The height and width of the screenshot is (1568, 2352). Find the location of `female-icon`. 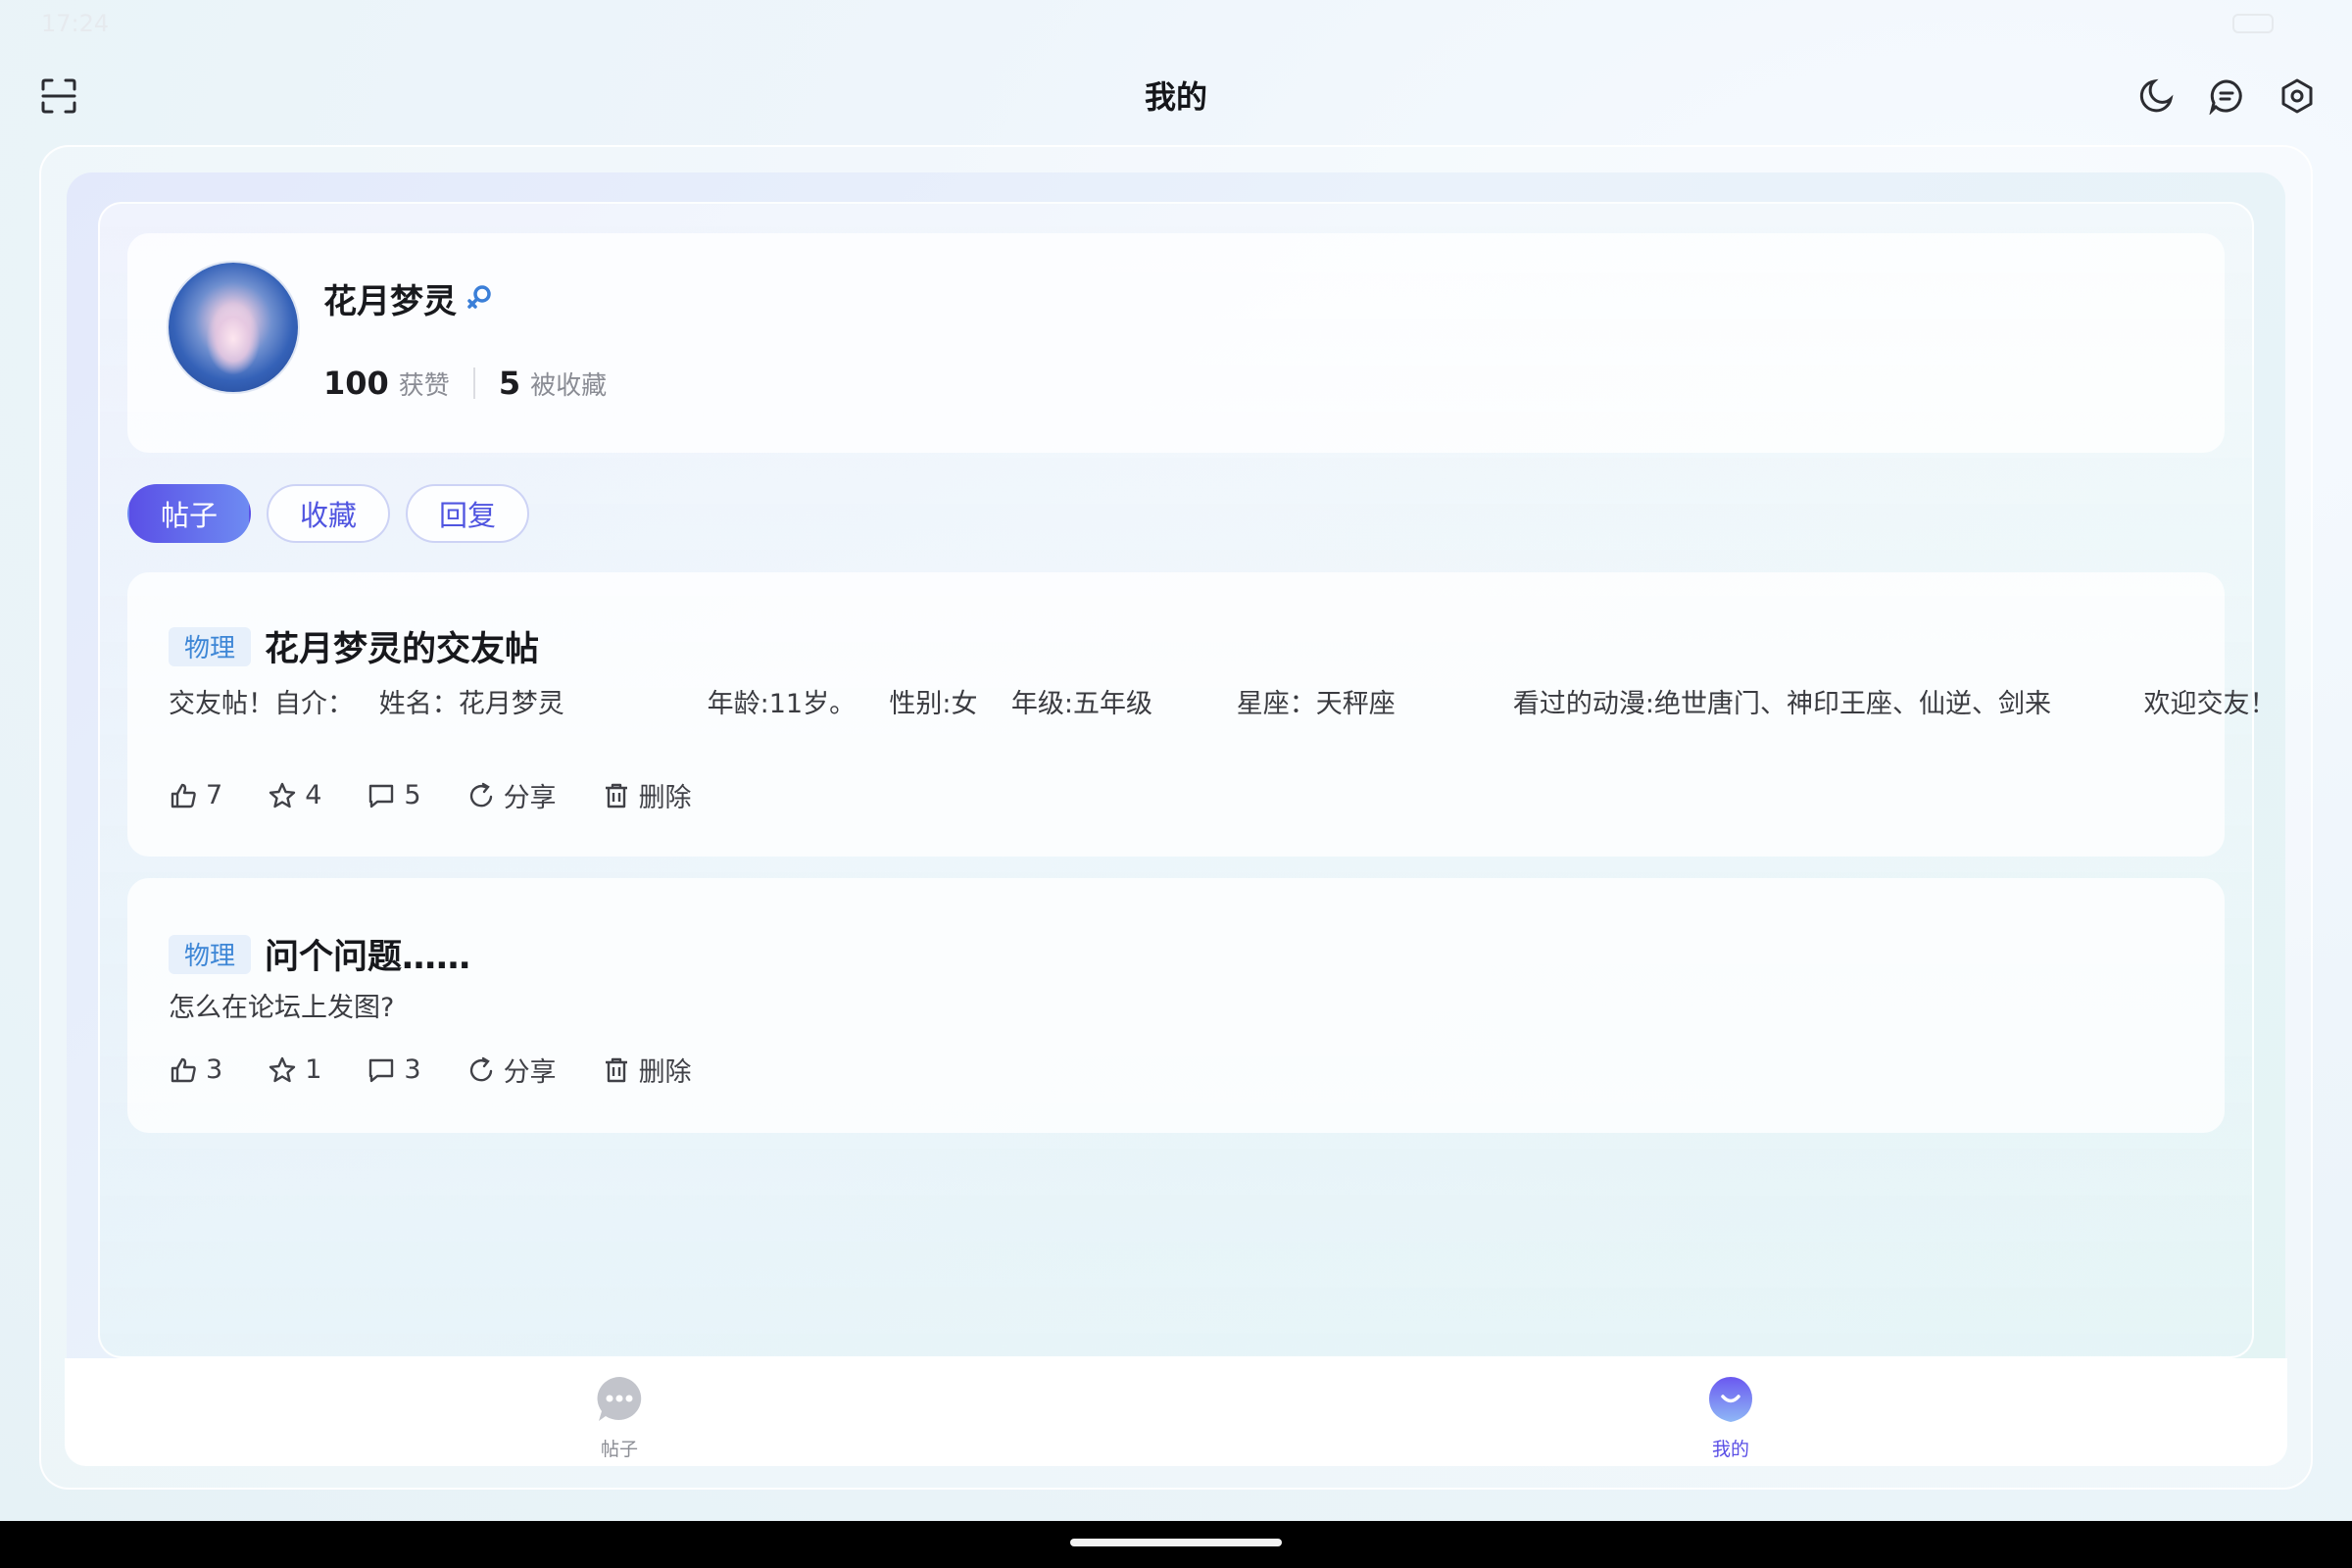

female-icon is located at coordinates (479, 297).